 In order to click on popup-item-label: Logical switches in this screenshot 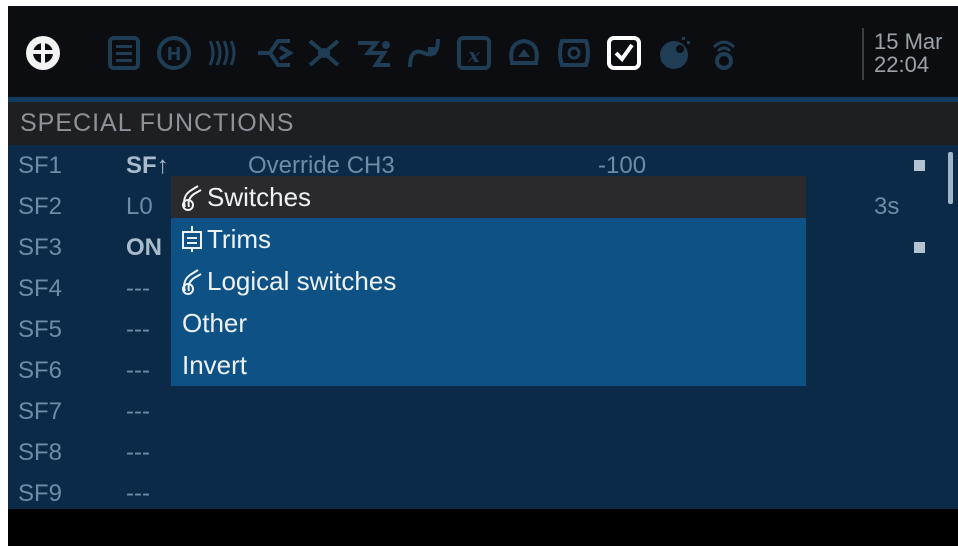, I will do `click(302, 281)`.